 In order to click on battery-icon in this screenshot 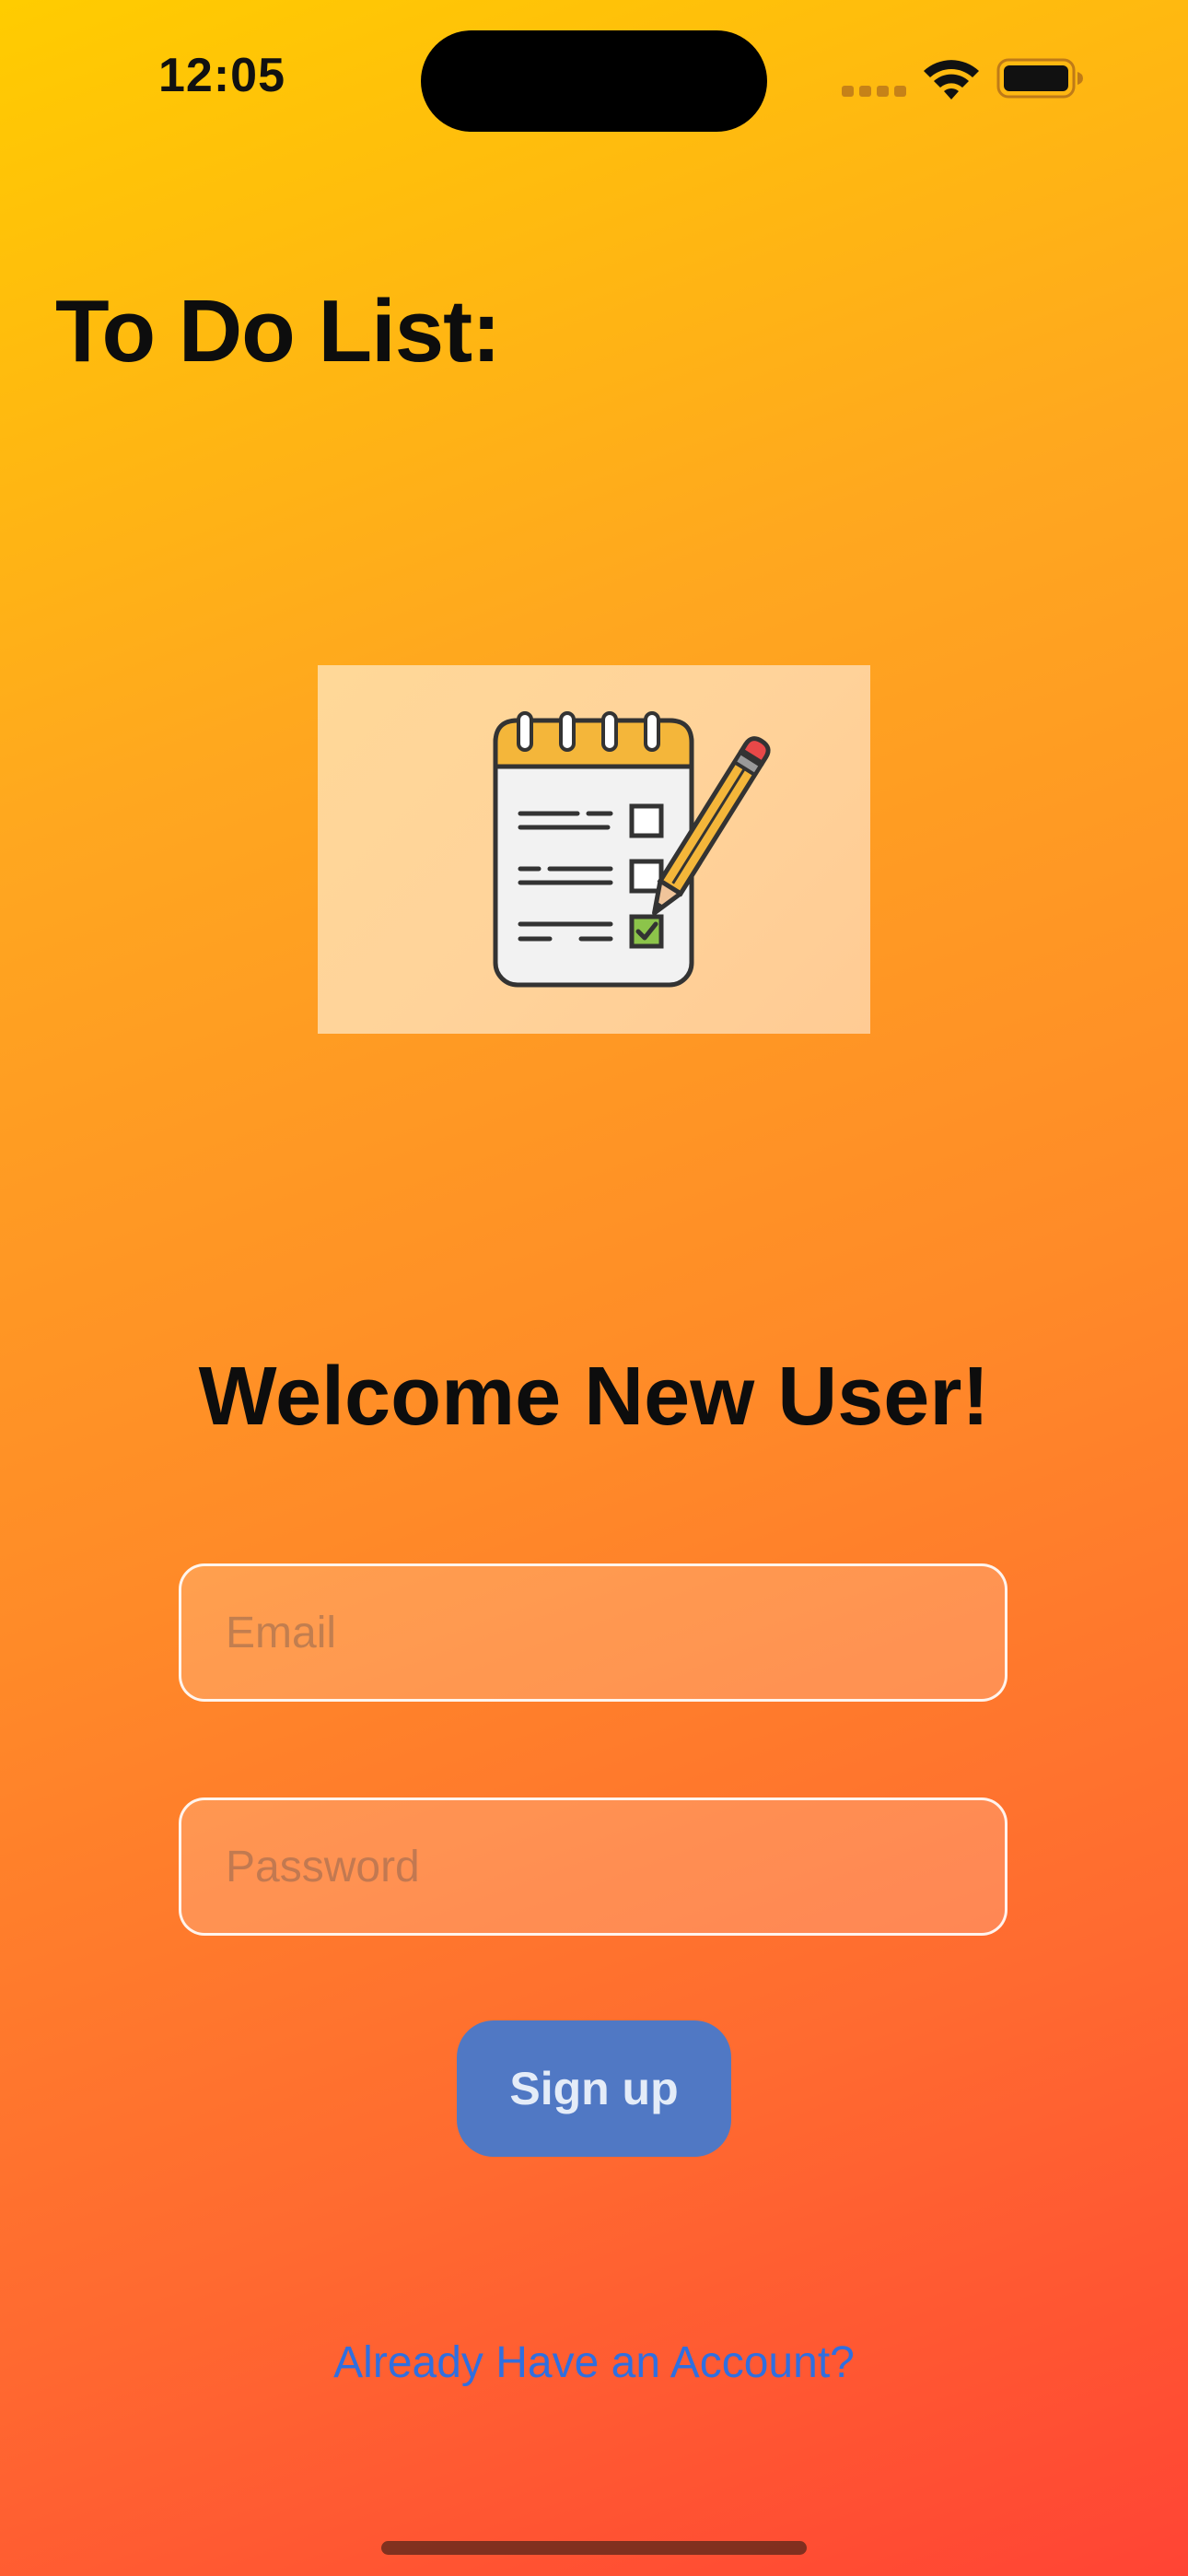, I will do `click(1039, 78)`.